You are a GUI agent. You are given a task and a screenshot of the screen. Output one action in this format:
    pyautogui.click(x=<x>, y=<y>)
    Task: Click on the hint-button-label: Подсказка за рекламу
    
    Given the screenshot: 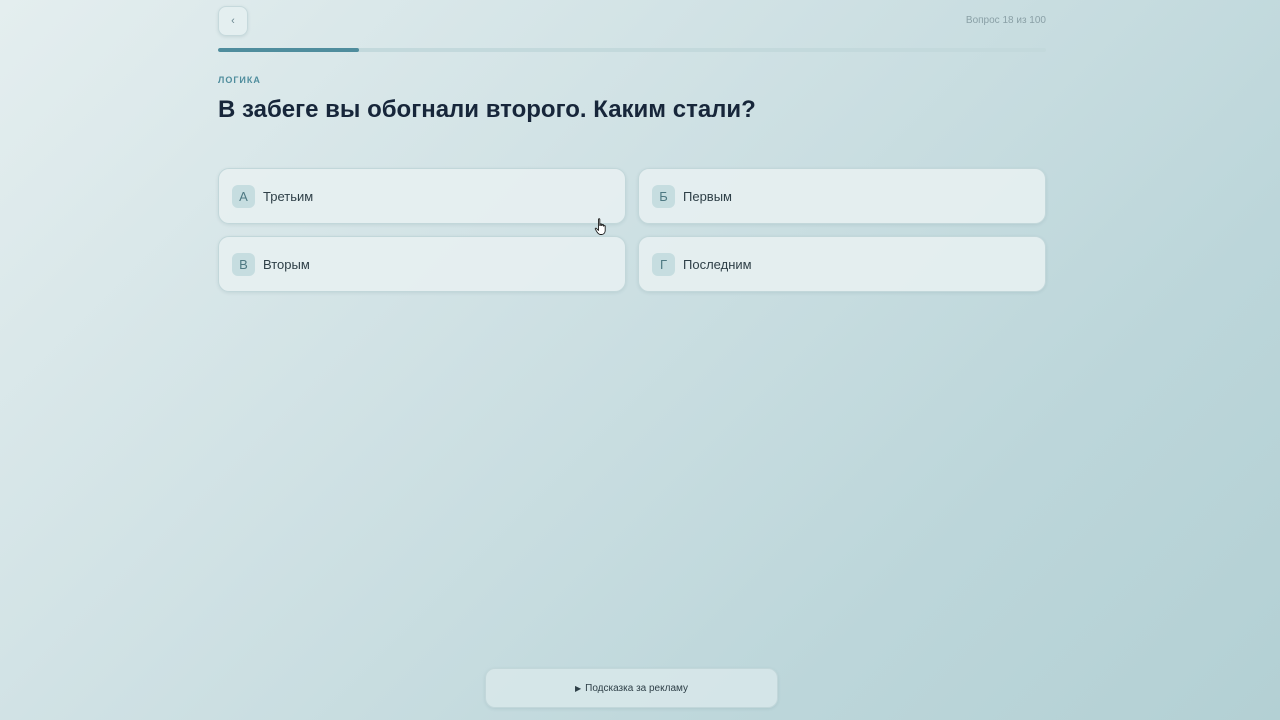 What is the action you would take?
    pyautogui.click(x=636, y=688)
    